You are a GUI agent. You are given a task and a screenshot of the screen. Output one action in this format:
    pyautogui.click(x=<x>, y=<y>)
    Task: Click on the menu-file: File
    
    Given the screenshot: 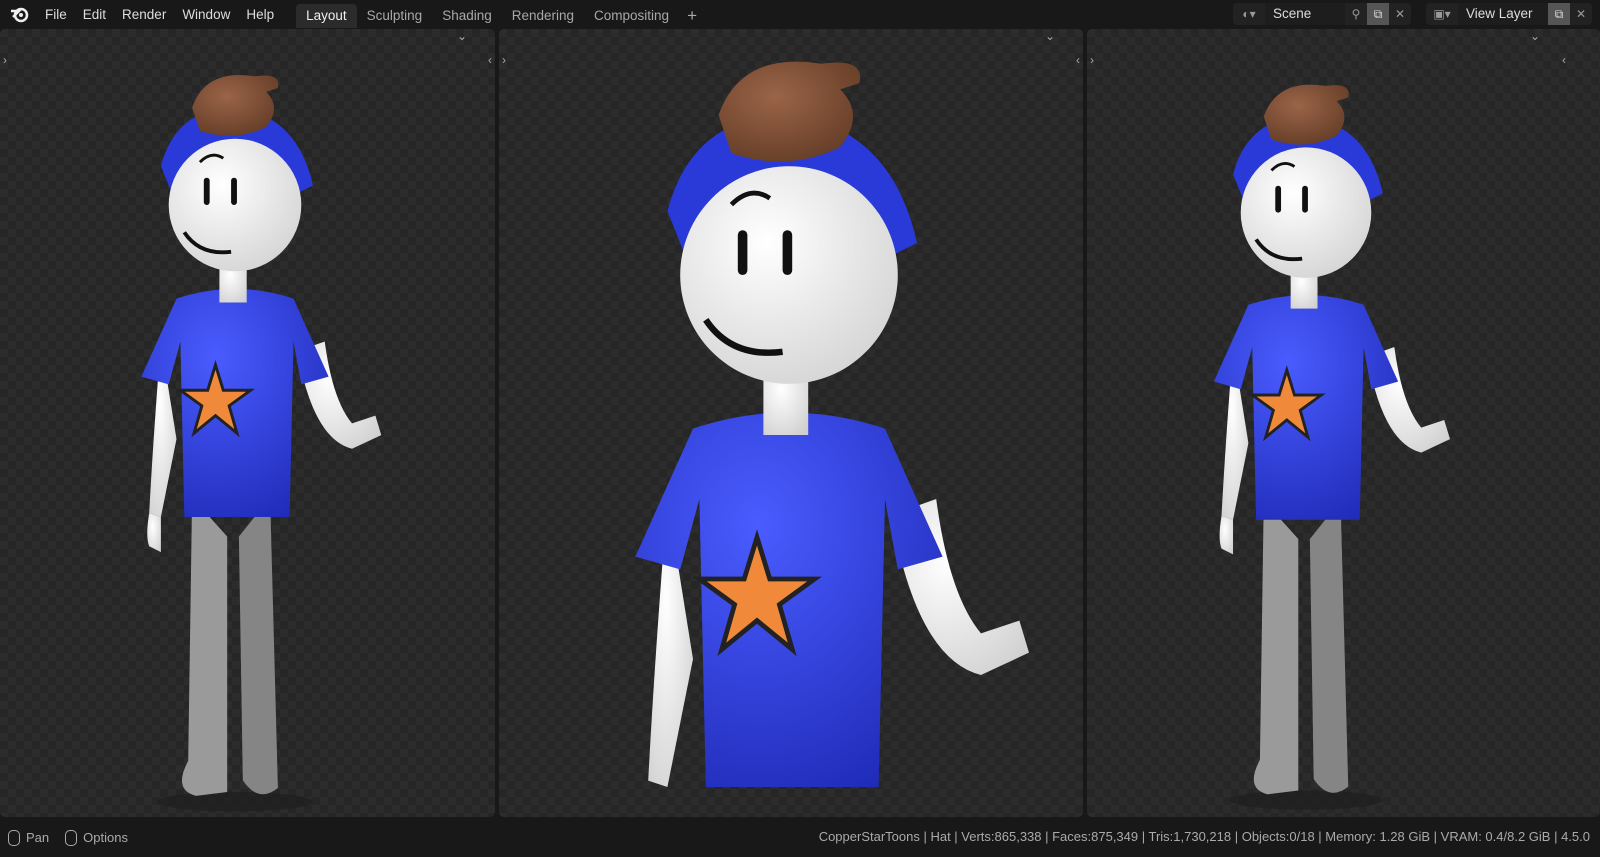 What is the action you would take?
    pyautogui.click(x=56, y=14)
    